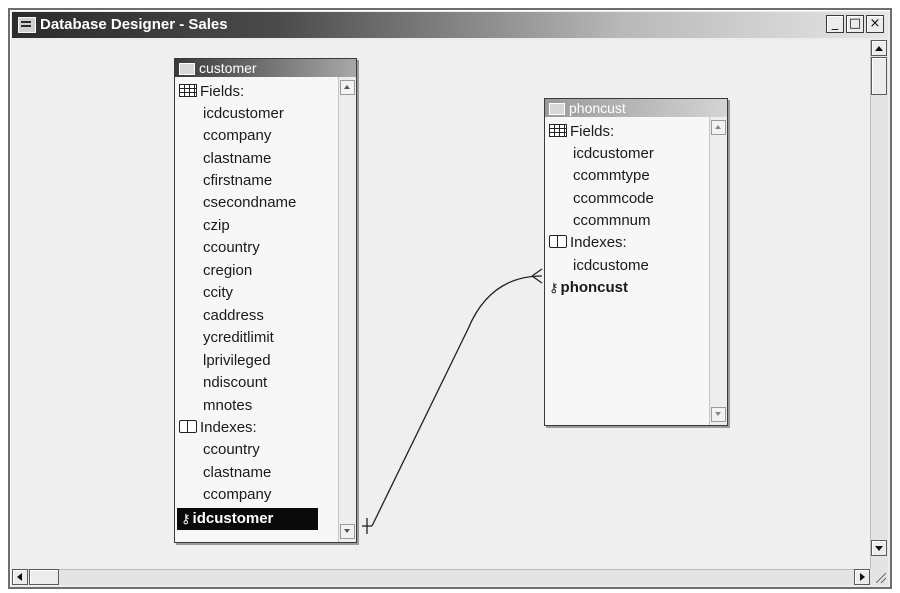 The height and width of the screenshot is (593, 900). Describe the element at coordinates (611, 266) in the screenshot. I see `index-row: icdcustome` at that location.